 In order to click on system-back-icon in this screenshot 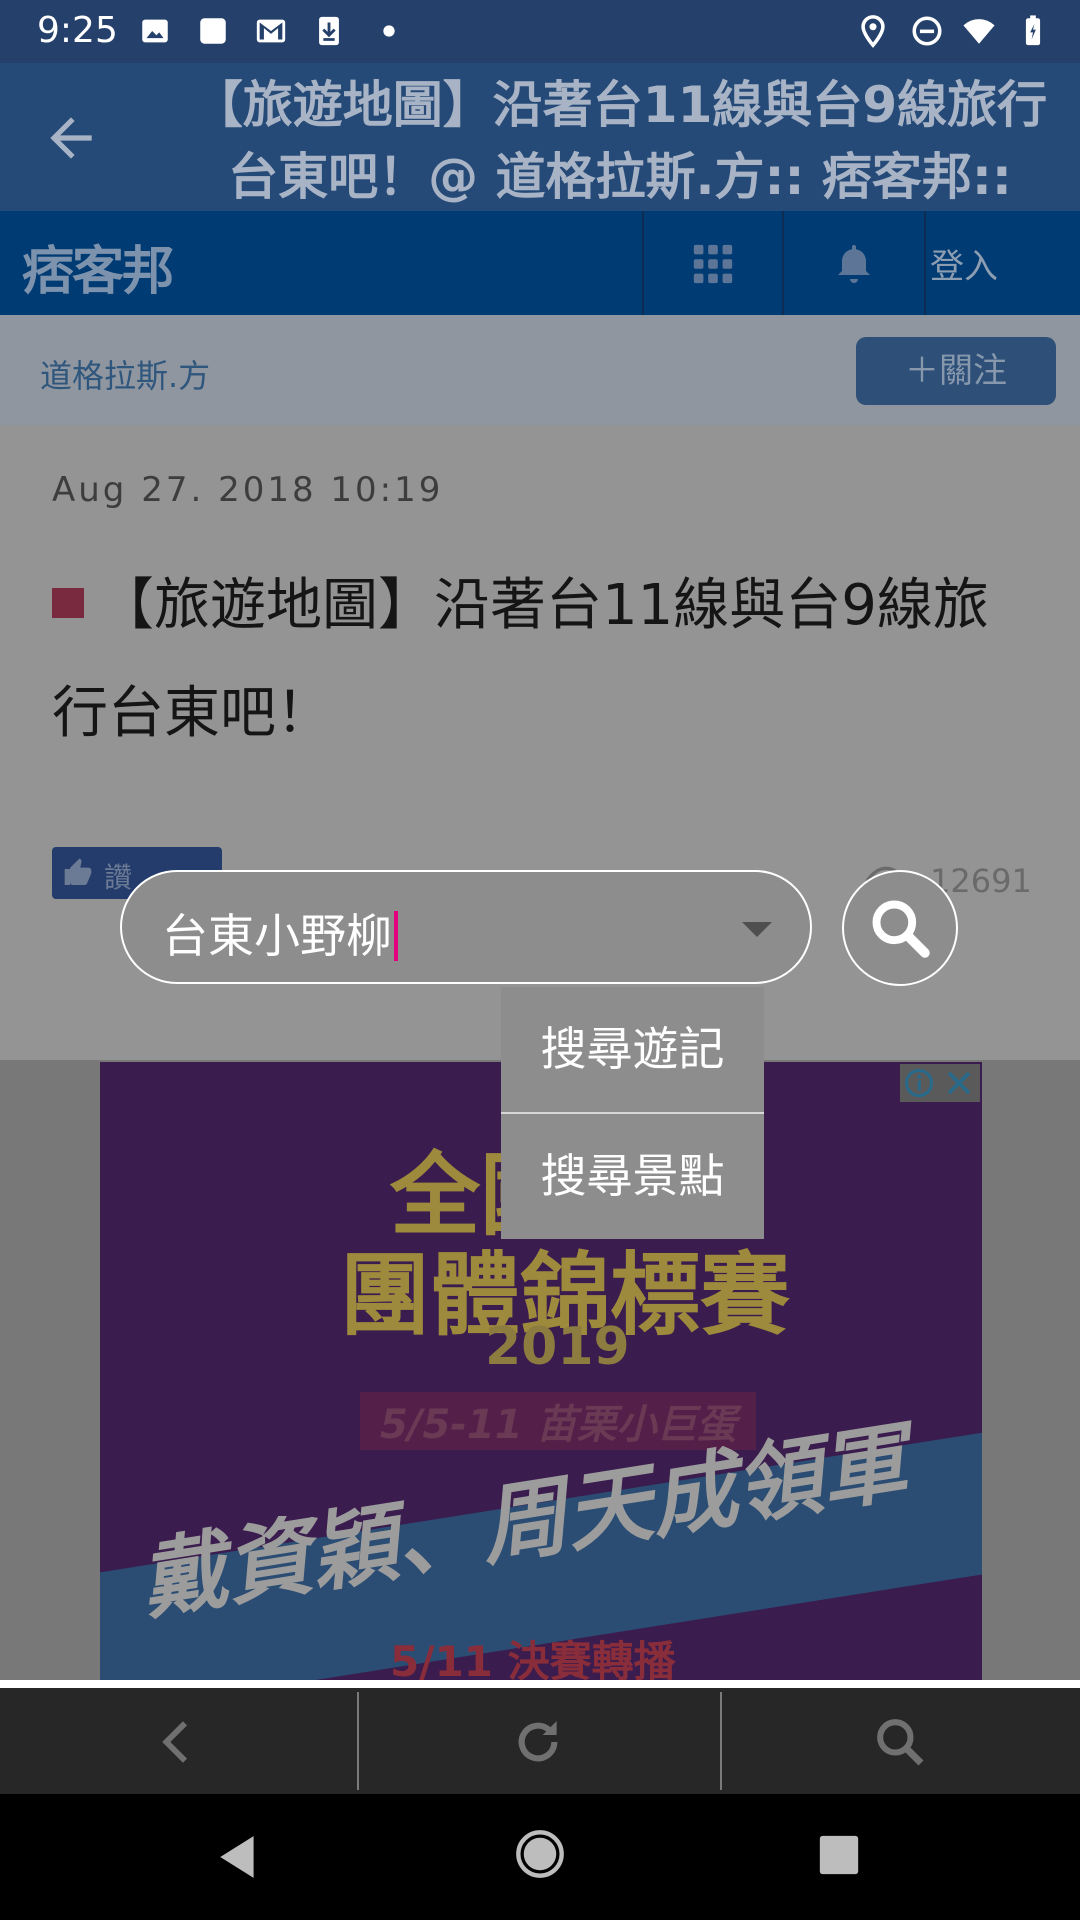, I will do `click(239, 1857)`.